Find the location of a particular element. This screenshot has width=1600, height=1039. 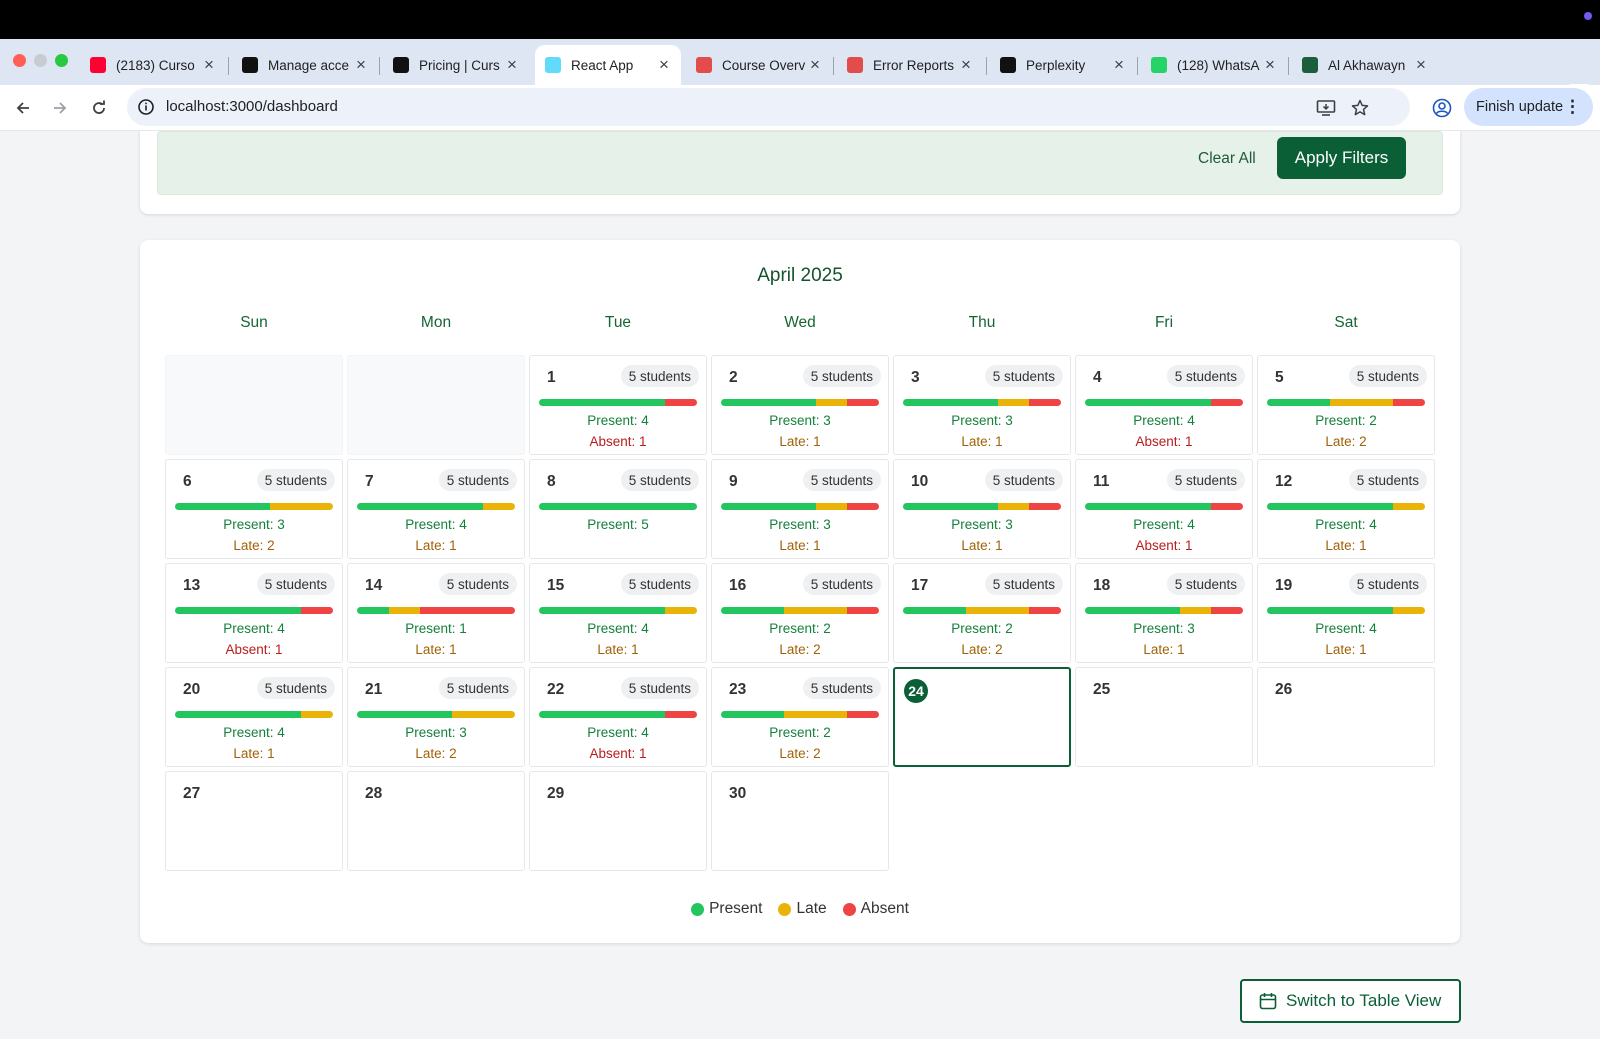

browser-tab: Al Akhawayn × is located at coordinates (1365, 65).